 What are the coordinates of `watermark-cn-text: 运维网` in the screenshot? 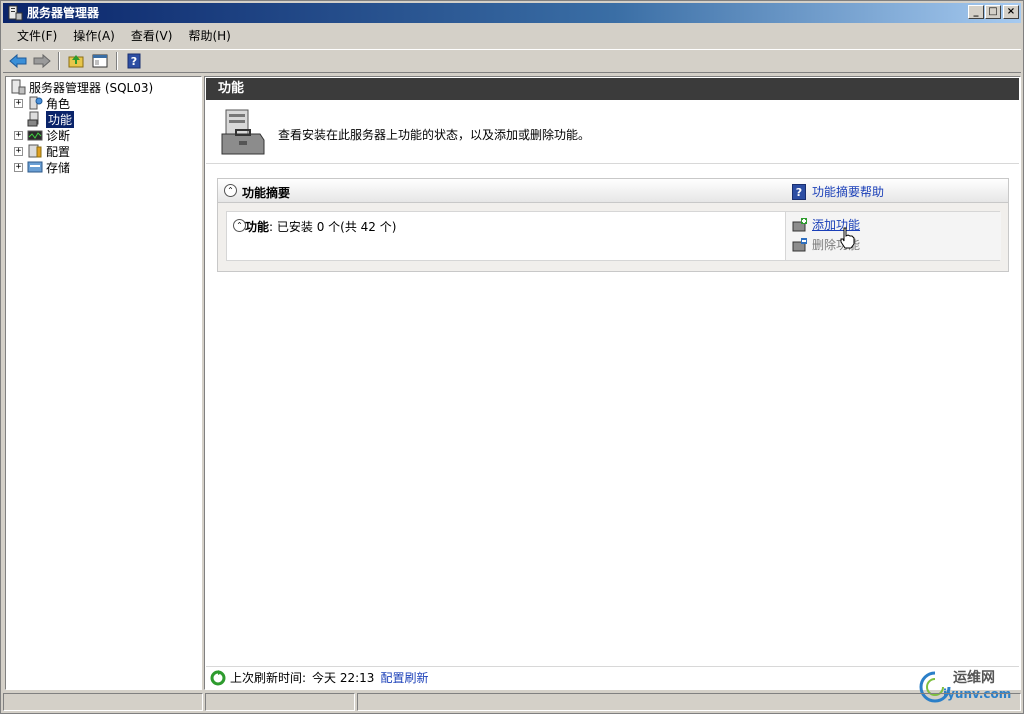 It's located at (974, 678).